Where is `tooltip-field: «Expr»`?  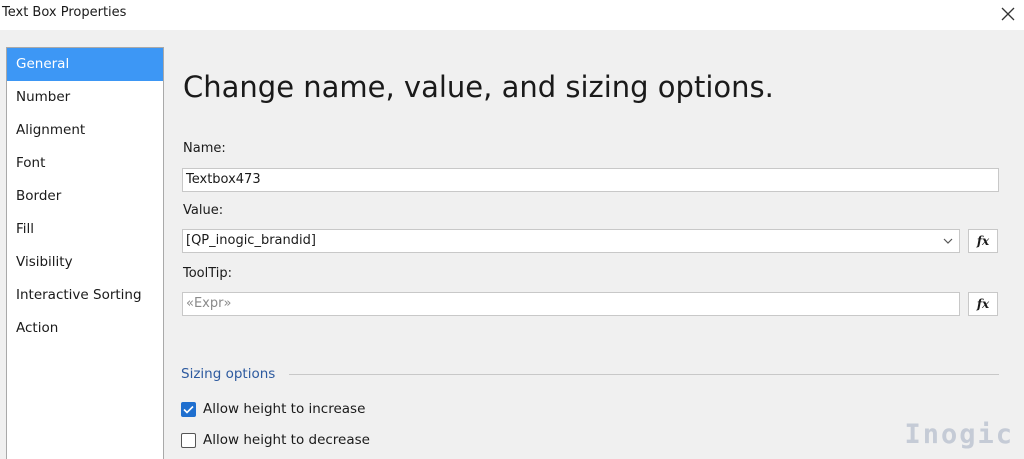 tooltip-field: «Expr» is located at coordinates (571, 304).